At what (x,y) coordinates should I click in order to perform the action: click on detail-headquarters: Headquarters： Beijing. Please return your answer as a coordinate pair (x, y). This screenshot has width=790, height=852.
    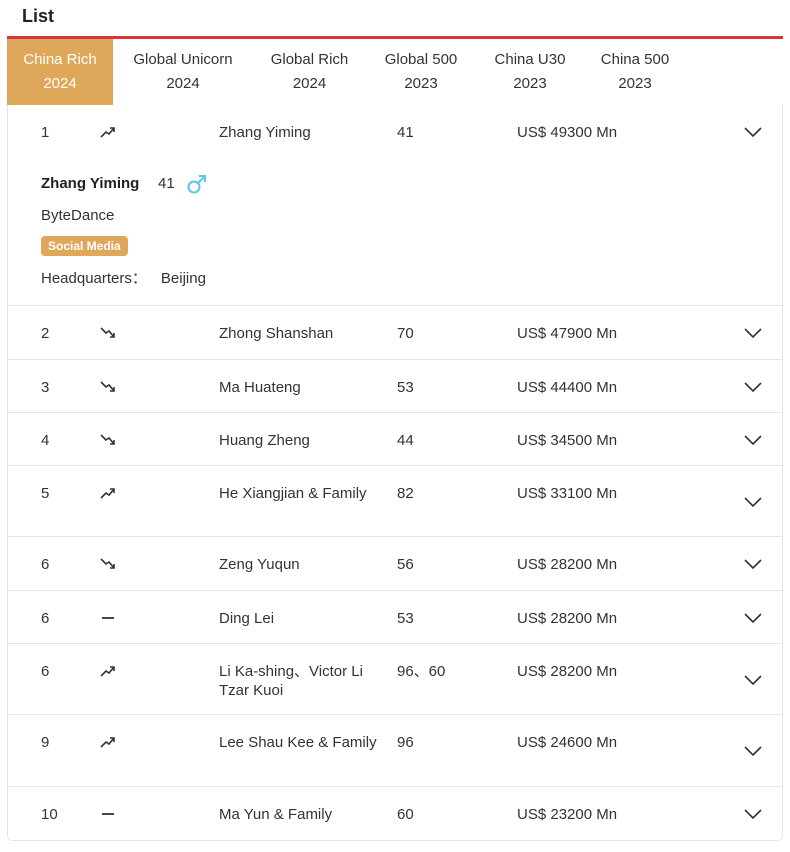
    Looking at the image, I should click on (123, 277).